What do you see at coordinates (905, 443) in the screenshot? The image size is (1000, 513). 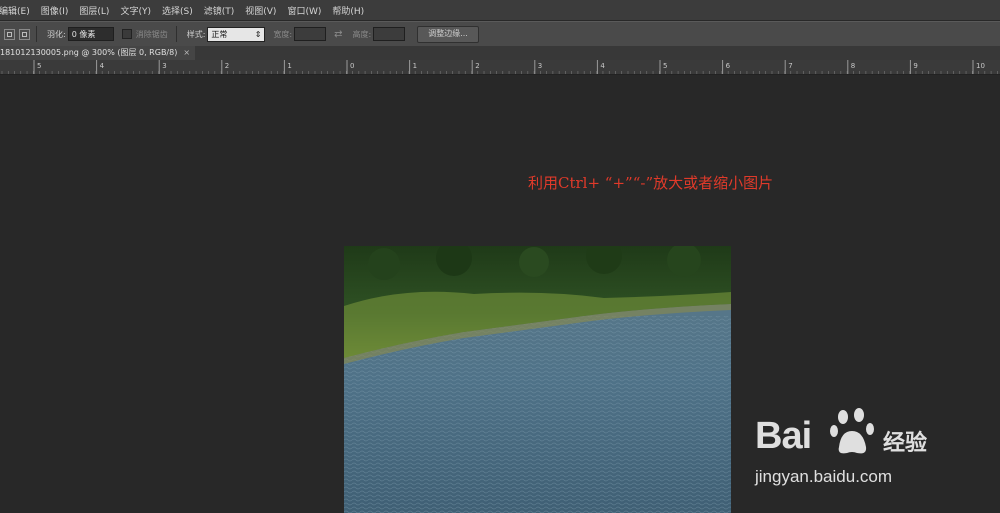 I see `jingyan-text: 经验` at bounding box center [905, 443].